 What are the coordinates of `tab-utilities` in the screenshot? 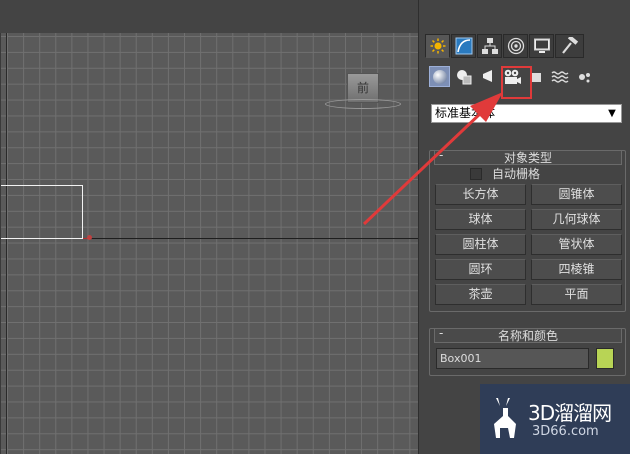 It's located at (569, 46).